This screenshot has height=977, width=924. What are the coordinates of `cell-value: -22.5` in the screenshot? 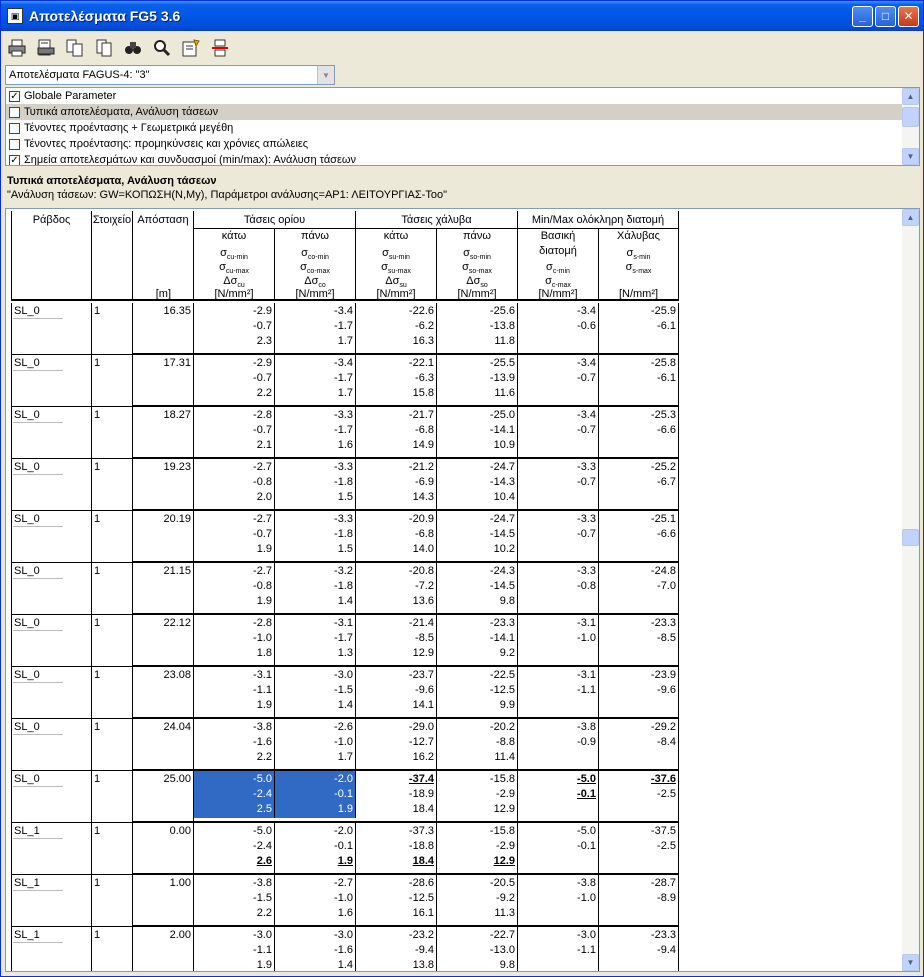 It's located at (502, 675).